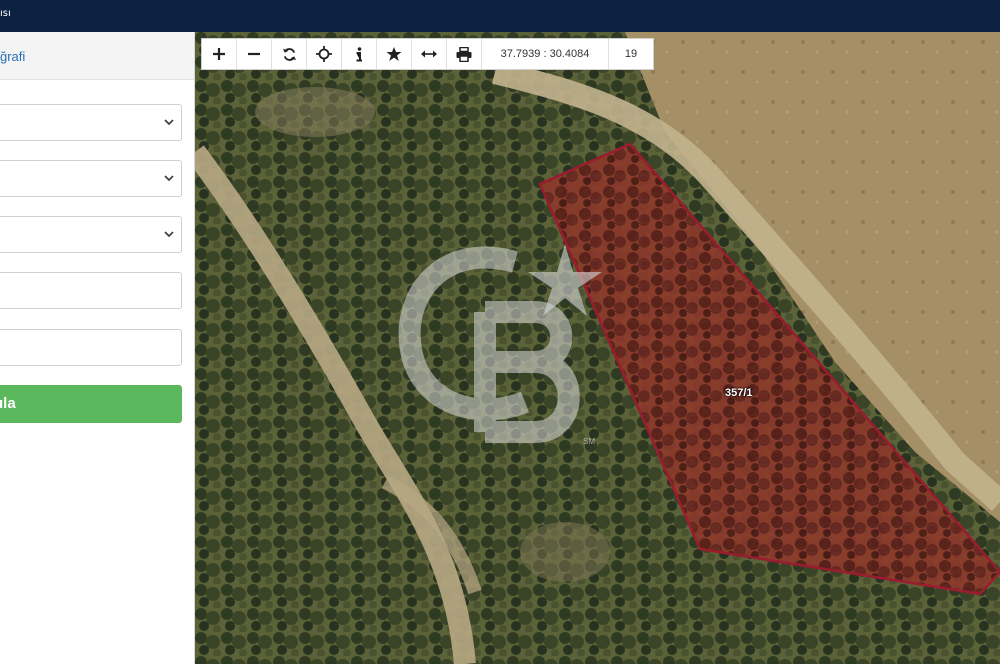 This screenshot has width=1000, height=664. I want to click on zoom-out-button, so click(254, 54).